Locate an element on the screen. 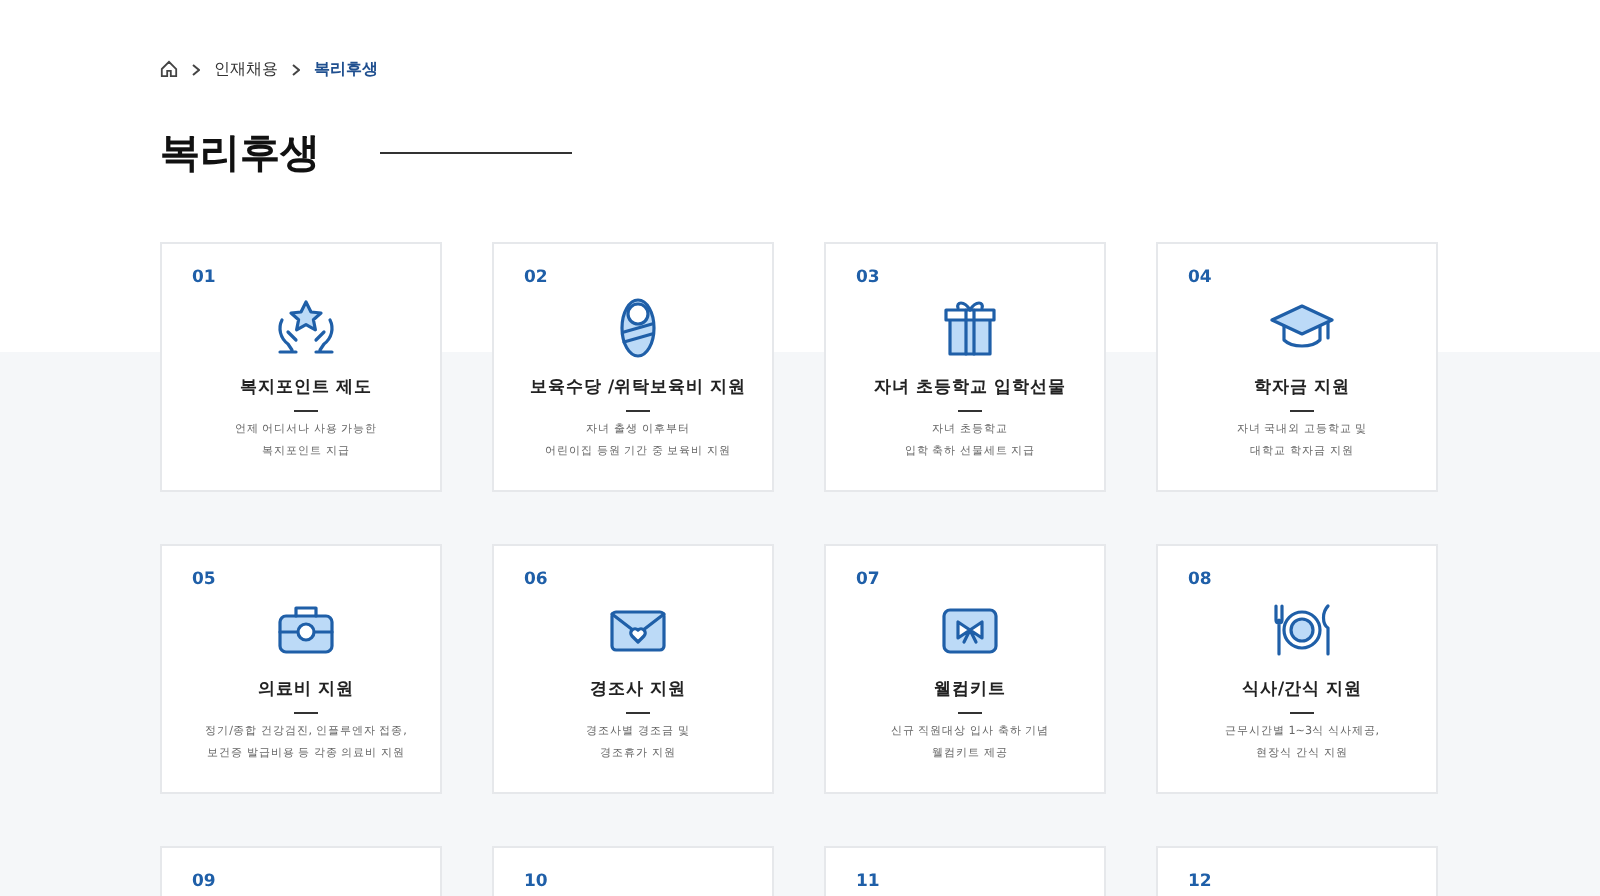  card-number: 03 is located at coordinates (868, 280).